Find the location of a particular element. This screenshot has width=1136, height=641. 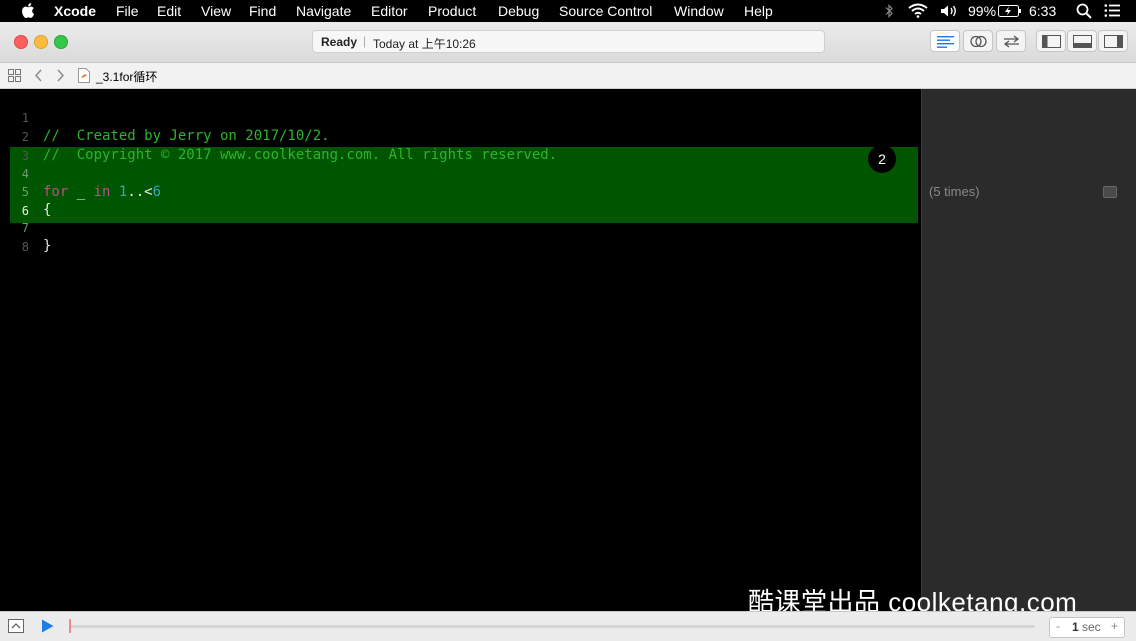

window-toolbar: Ready | Today at 上午10:26 is located at coordinates (568, 42).